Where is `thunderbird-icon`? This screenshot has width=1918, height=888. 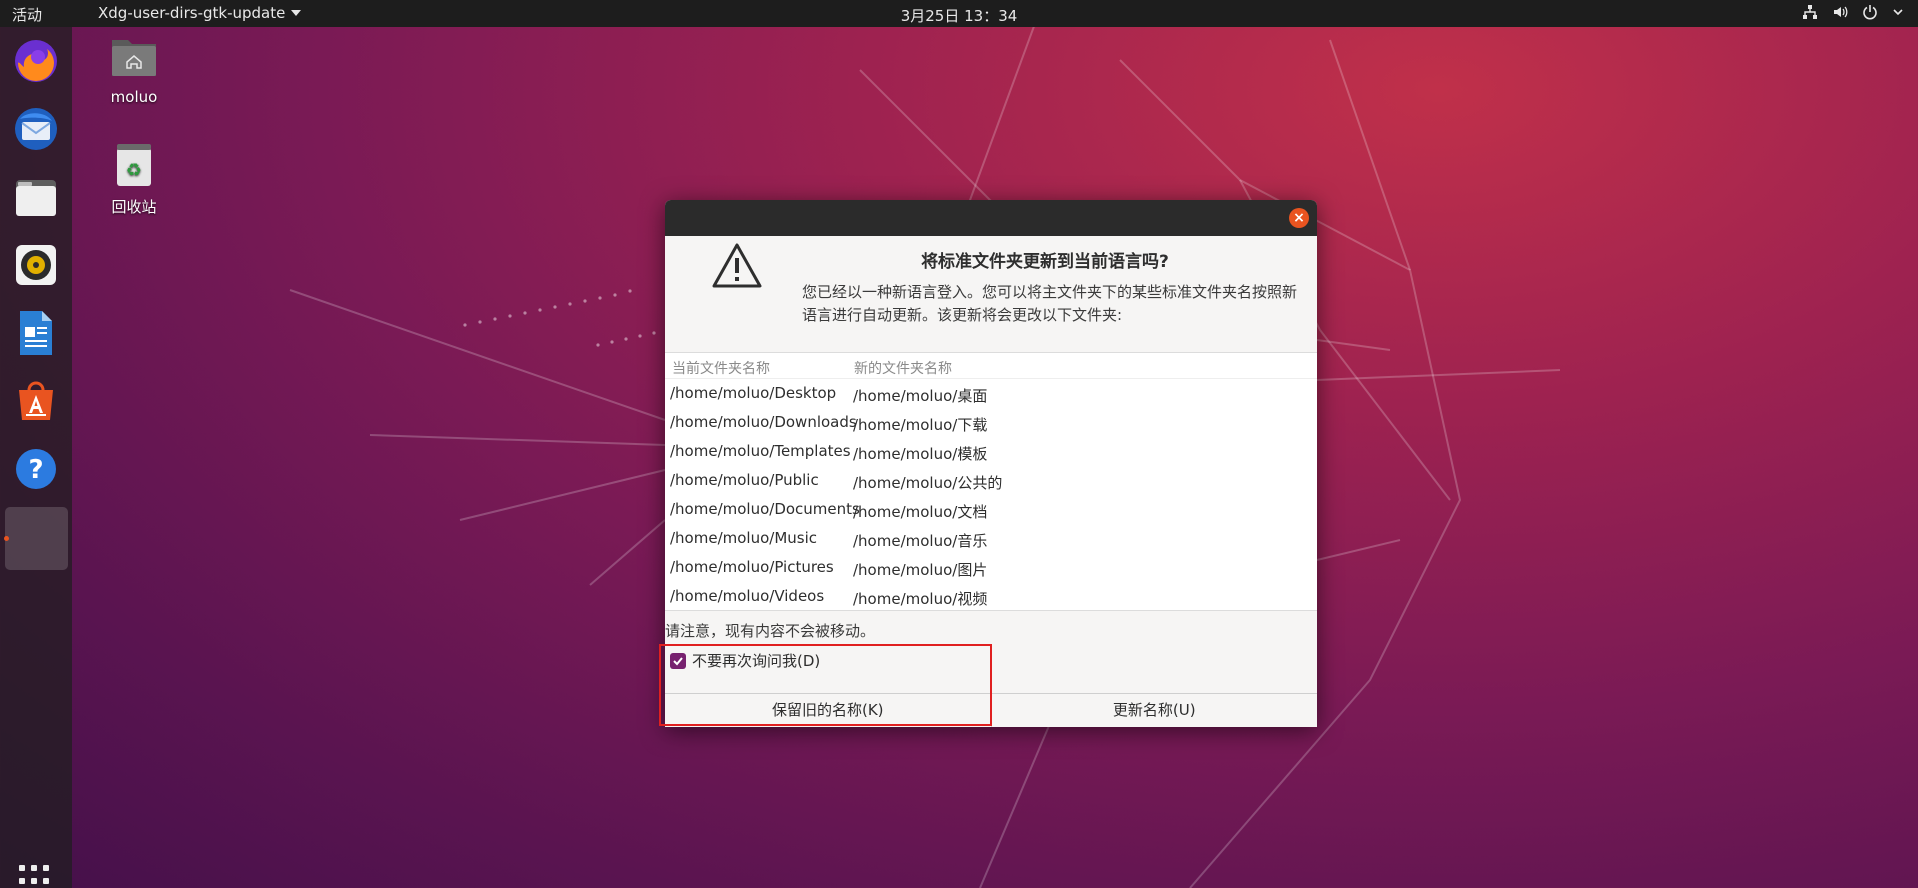 thunderbird-icon is located at coordinates (36, 129).